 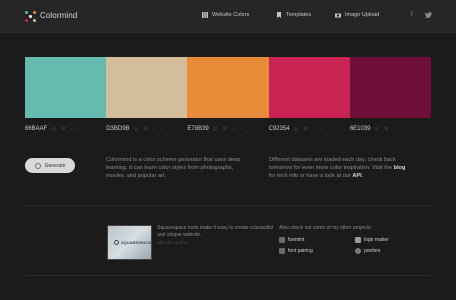 What do you see at coordinates (299, 15) in the screenshot?
I see `nav-label: Templates` at bounding box center [299, 15].